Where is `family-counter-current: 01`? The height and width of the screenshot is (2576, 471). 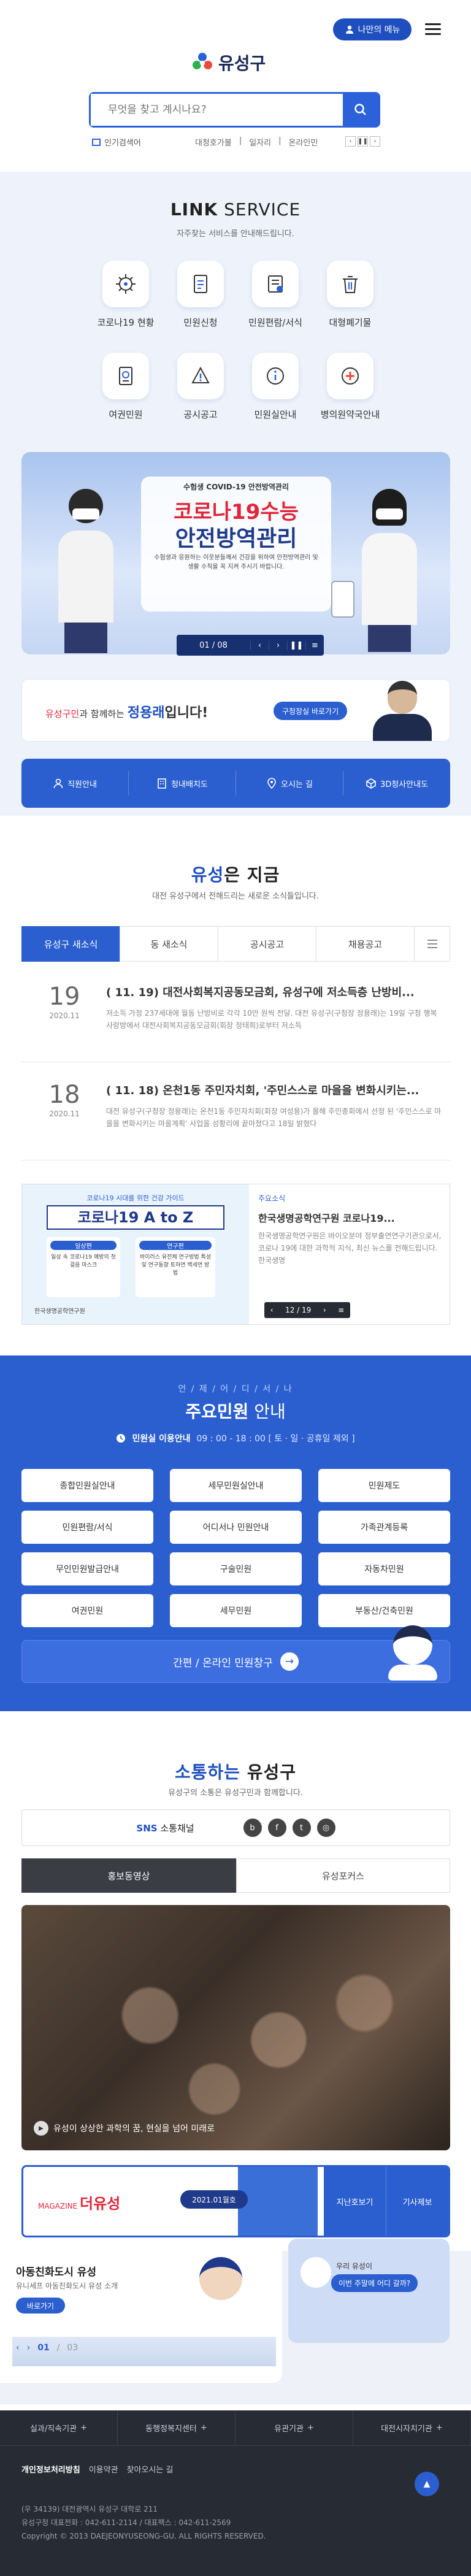
family-counter-current: 01 is located at coordinates (43, 2348).